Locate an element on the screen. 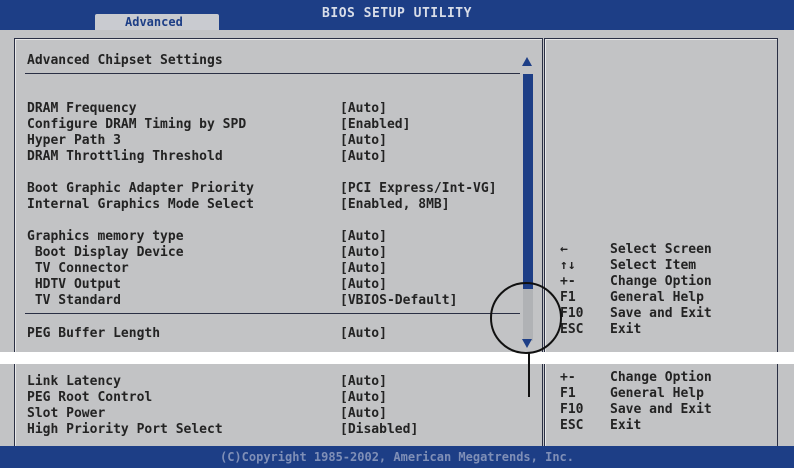 Image resolution: width=794 pixels, height=468 pixels. split-gap is located at coordinates (397, 358).